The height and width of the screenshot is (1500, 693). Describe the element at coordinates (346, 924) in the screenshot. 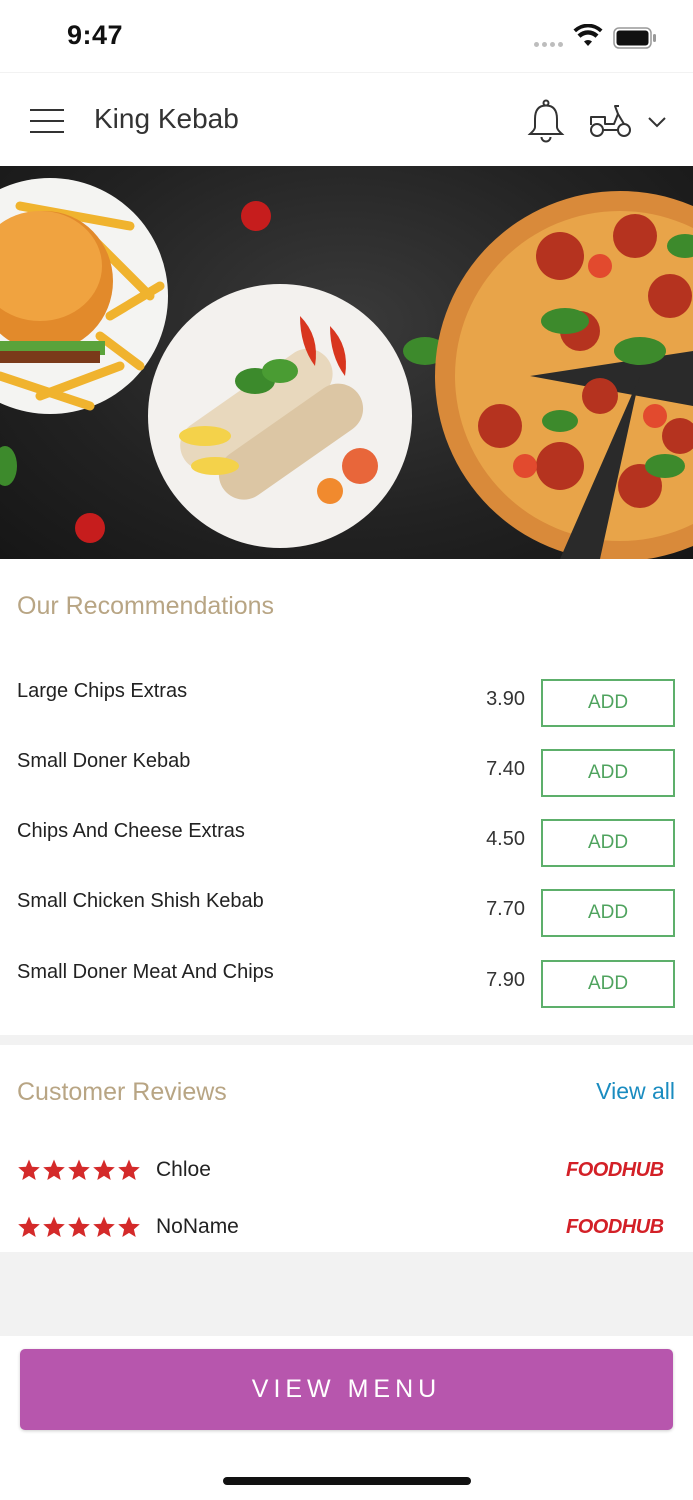

I see `recommendation-item: Small Chicken Shish Kebab 7.70 ADD` at that location.